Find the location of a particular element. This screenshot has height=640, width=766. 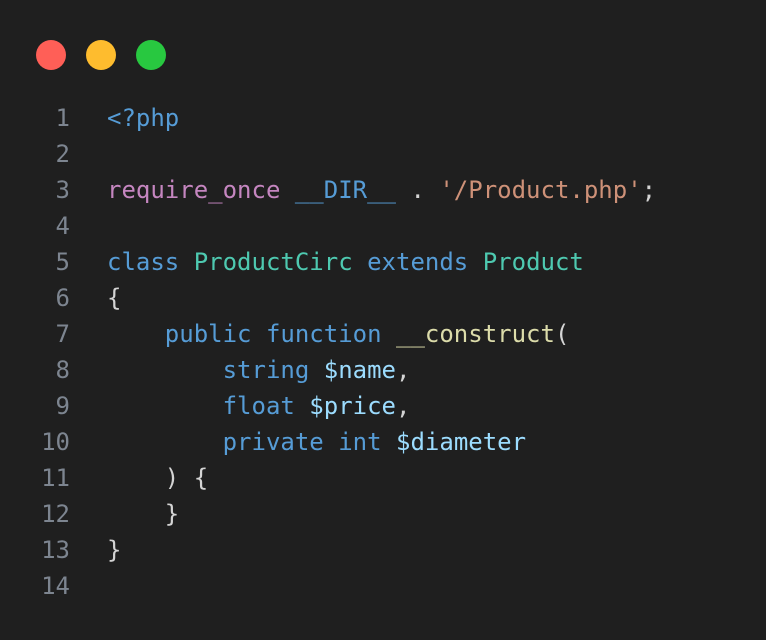

code-token: float is located at coordinates (258, 406).